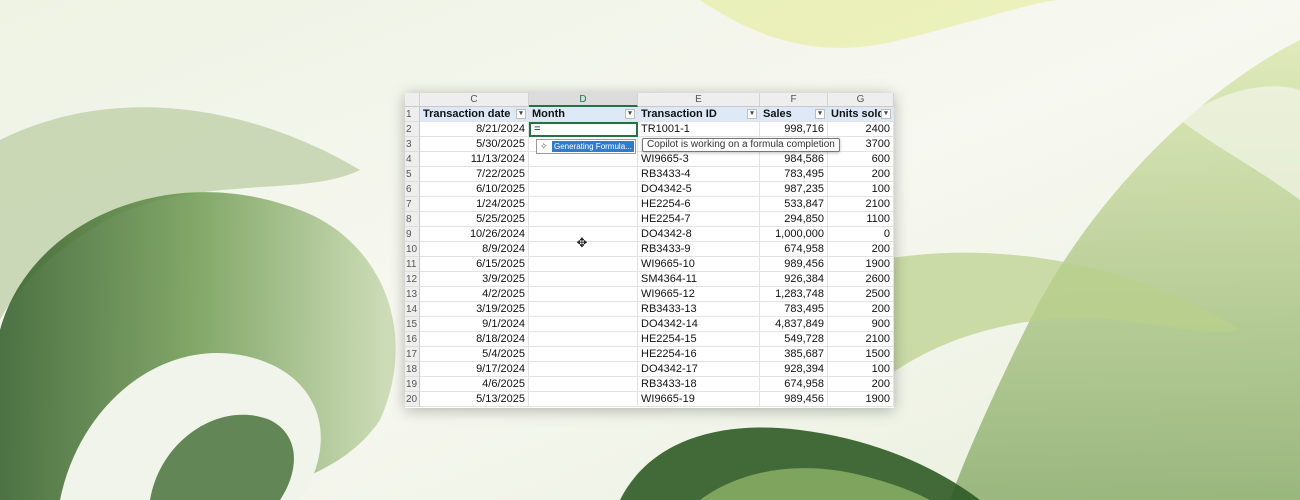  I want to click on table-header-cell: Sales ▾, so click(794, 114).